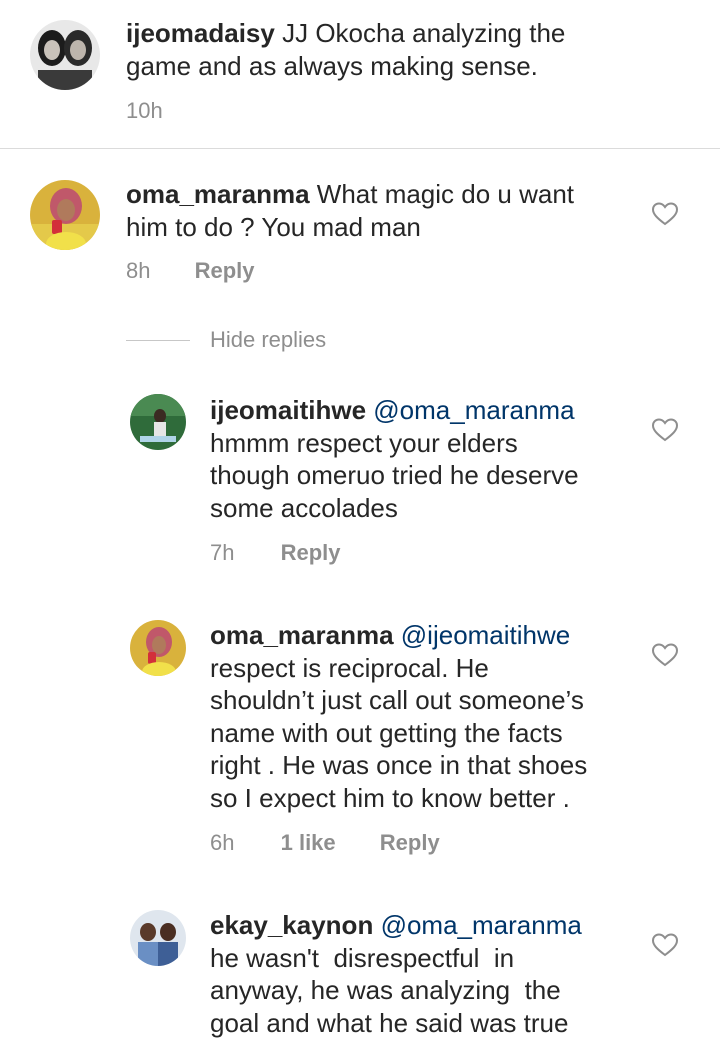 Image resolution: width=720 pixels, height=1039 pixels. What do you see at coordinates (398, 668) in the screenshot?
I see `reply-line: respect is reciprocal. He` at bounding box center [398, 668].